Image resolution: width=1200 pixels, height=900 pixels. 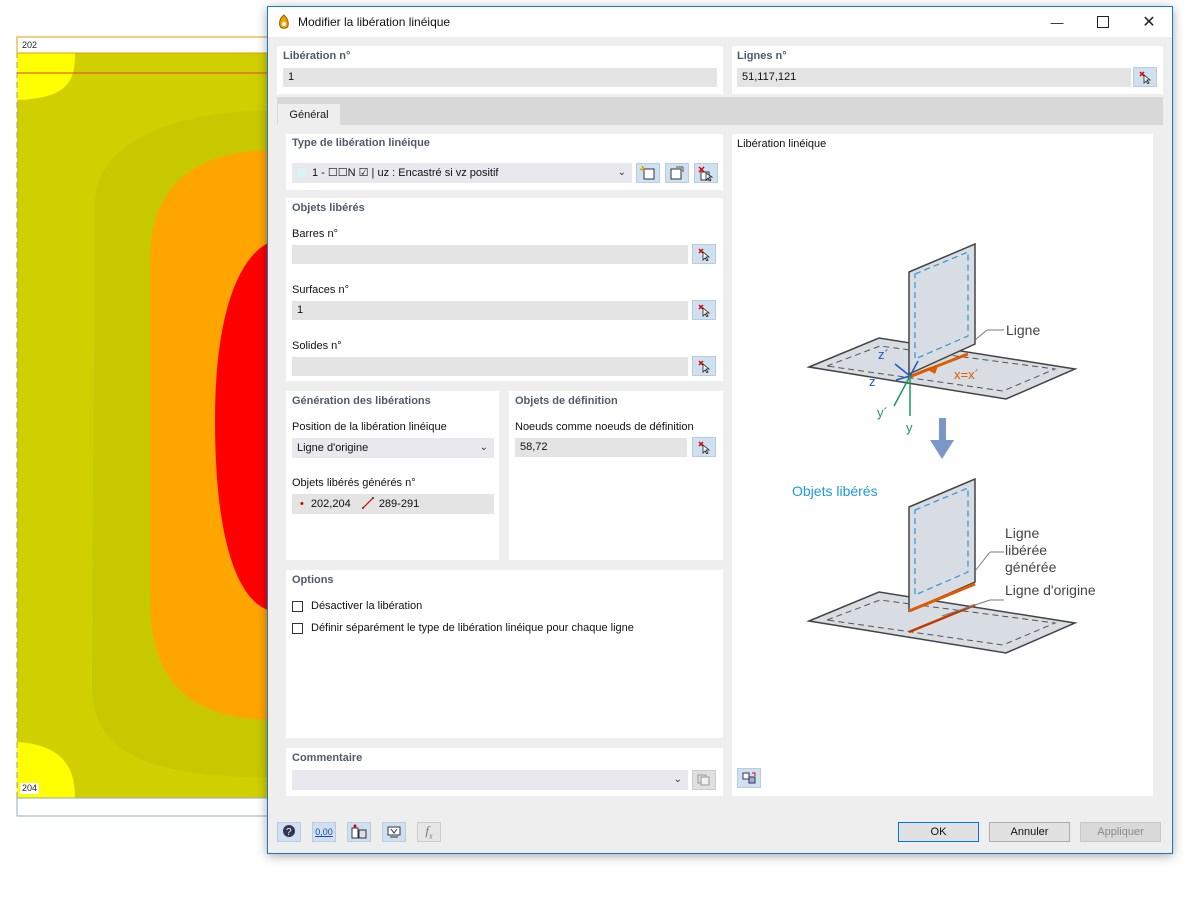 I want to click on dialog-titlebar: Modifier la libération linéique — ✕, so click(x=720, y=22).